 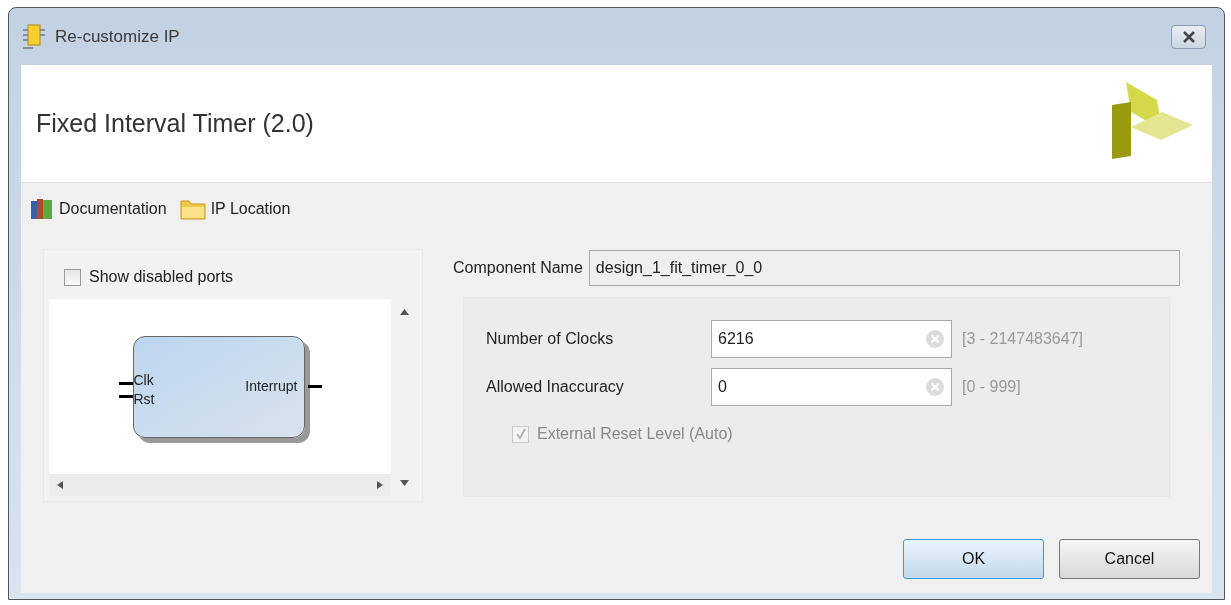 What do you see at coordinates (1129, 559) in the screenshot?
I see `dialog-button: Cancel` at bounding box center [1129, 559].